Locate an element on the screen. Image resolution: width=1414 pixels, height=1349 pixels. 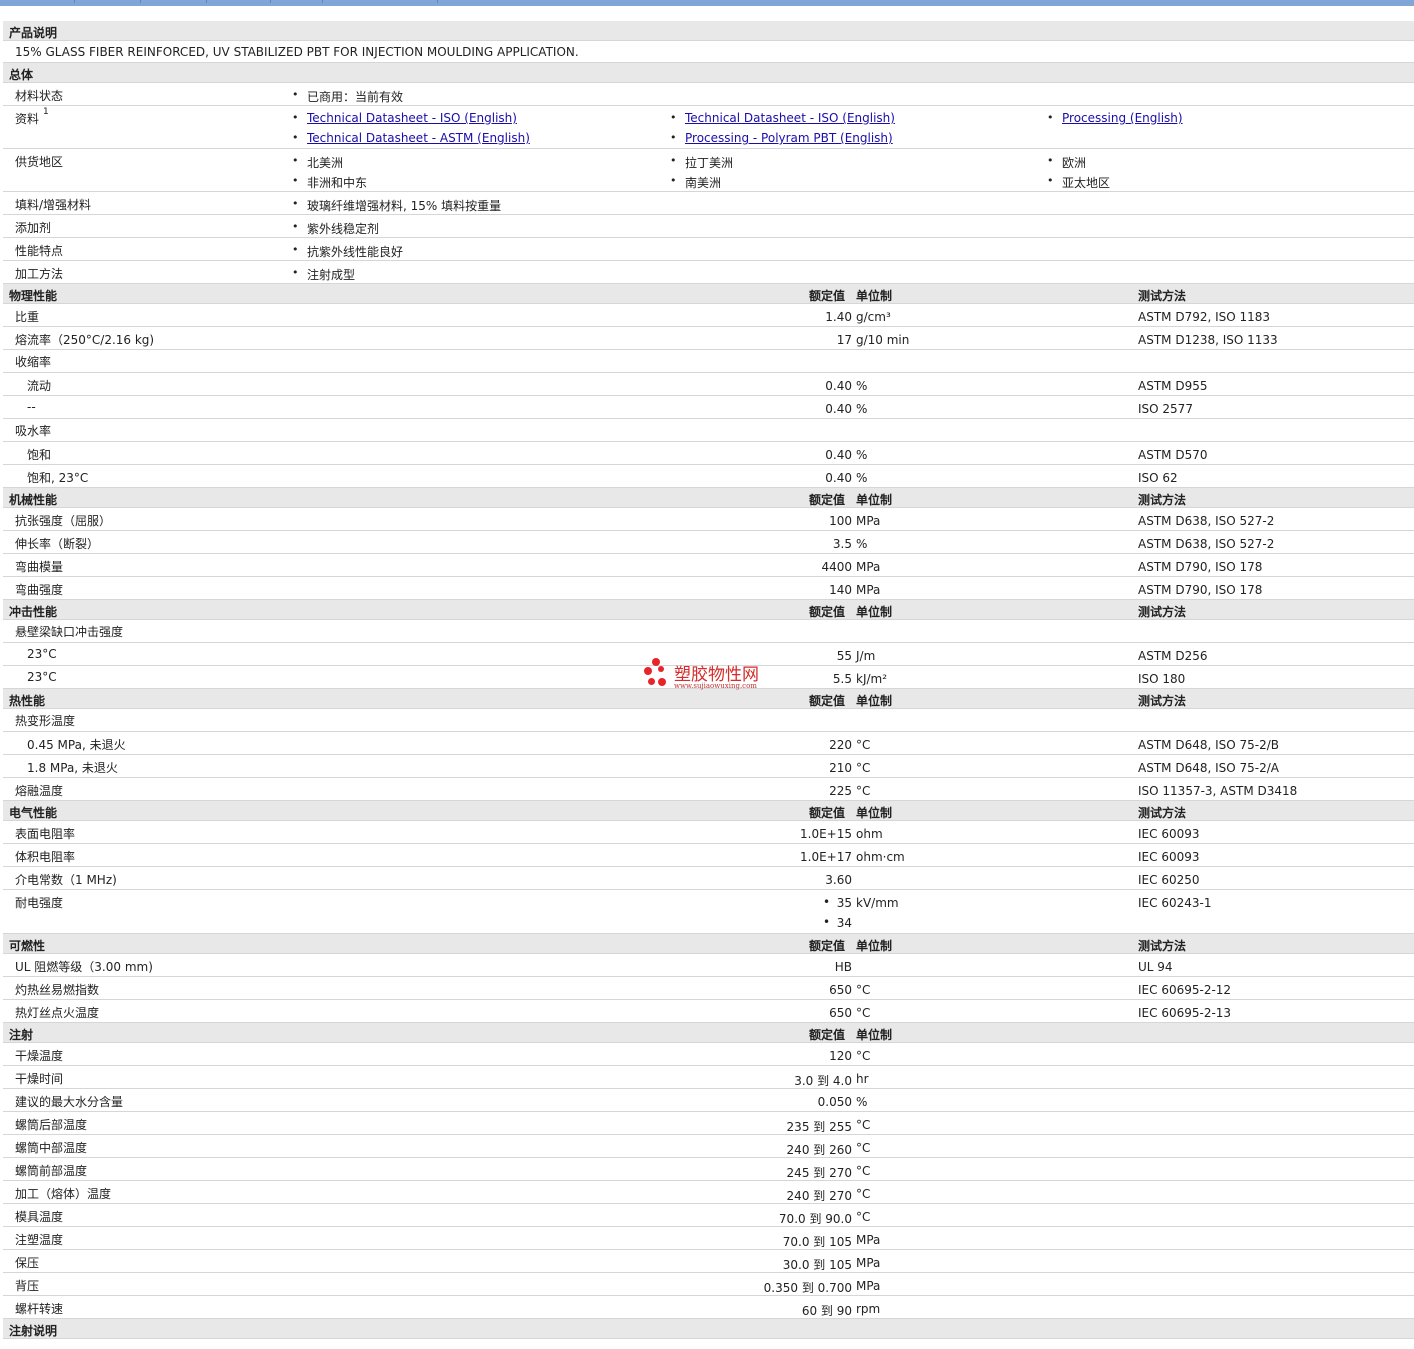
property-value: 220 is located at coordinates (840, 745).